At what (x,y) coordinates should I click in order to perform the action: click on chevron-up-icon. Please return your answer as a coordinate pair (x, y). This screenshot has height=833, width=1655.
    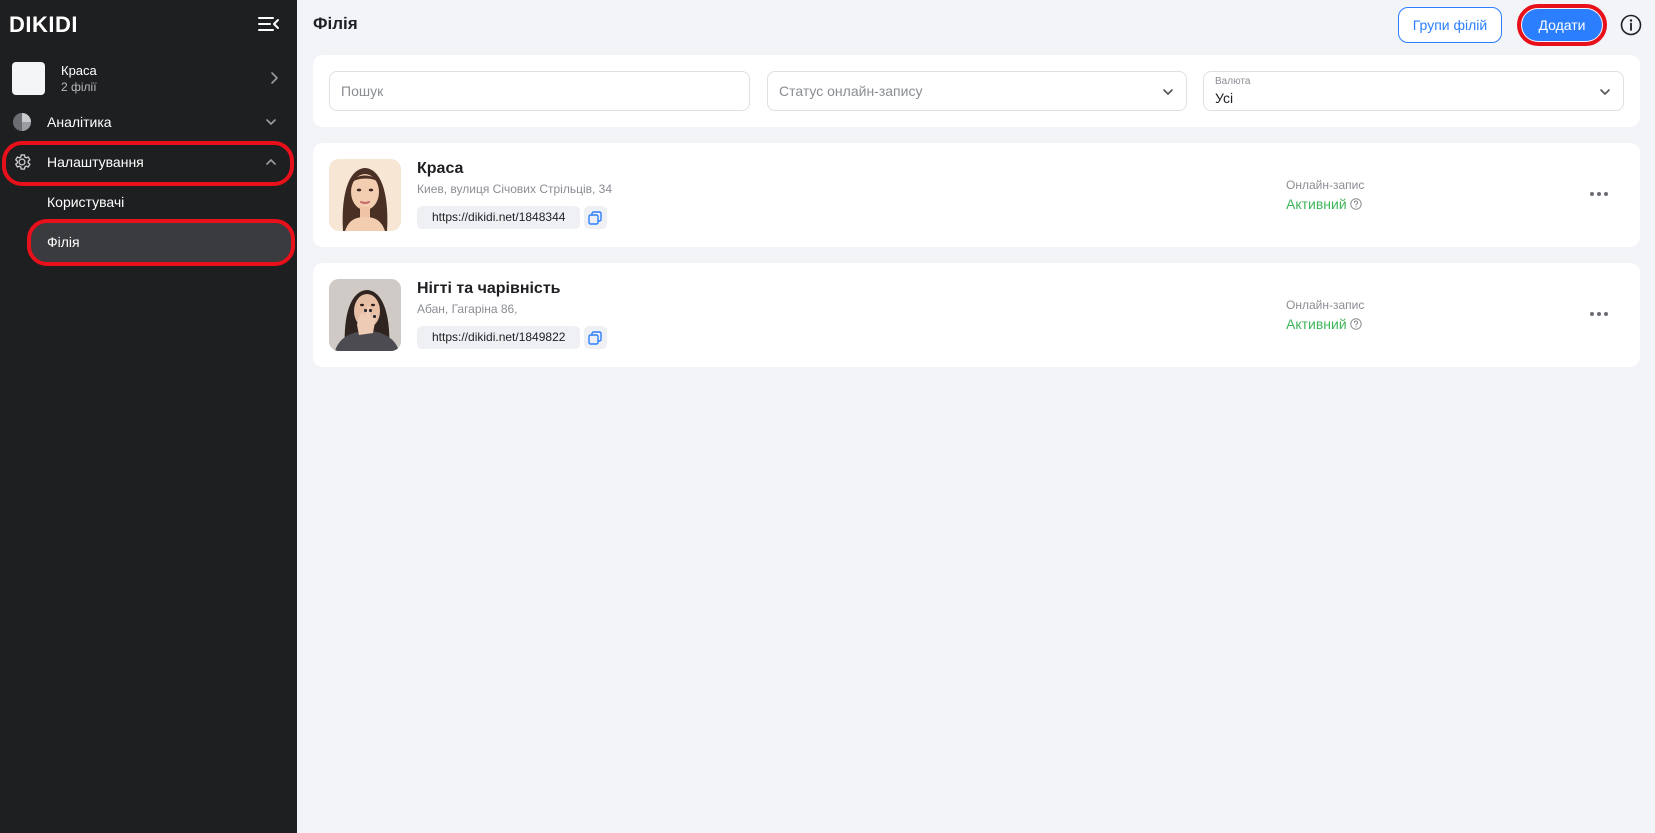
    Looking at the image, I should click on (271, 162).